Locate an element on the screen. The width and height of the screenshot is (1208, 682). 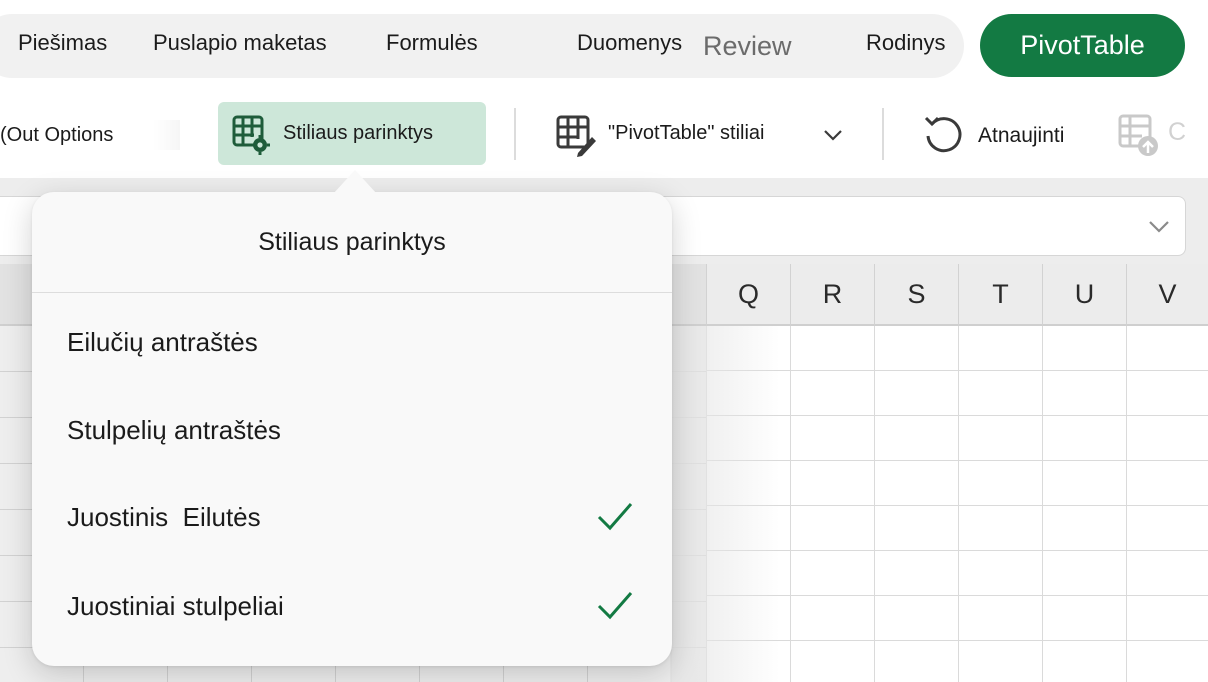
option-label: Eilučių antraštės is located at coordinates (162, 342).